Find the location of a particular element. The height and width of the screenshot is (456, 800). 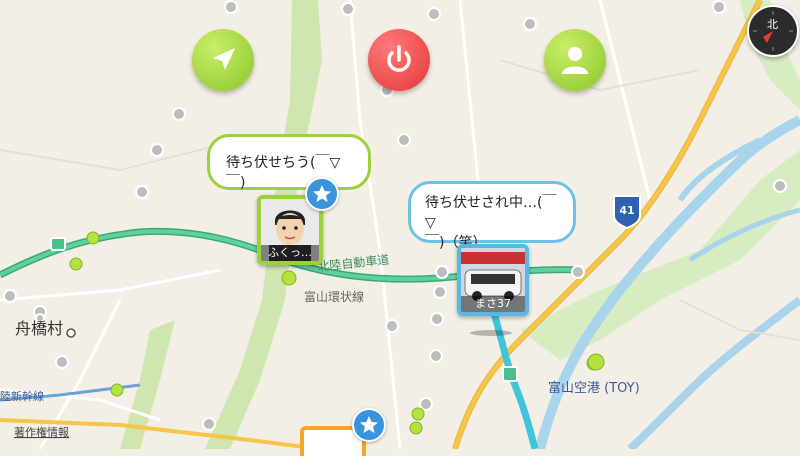

user-message-bubble: 待ち伏せされ中…(￣▽ ￣)（笑） is located at coordinates (492, 216).